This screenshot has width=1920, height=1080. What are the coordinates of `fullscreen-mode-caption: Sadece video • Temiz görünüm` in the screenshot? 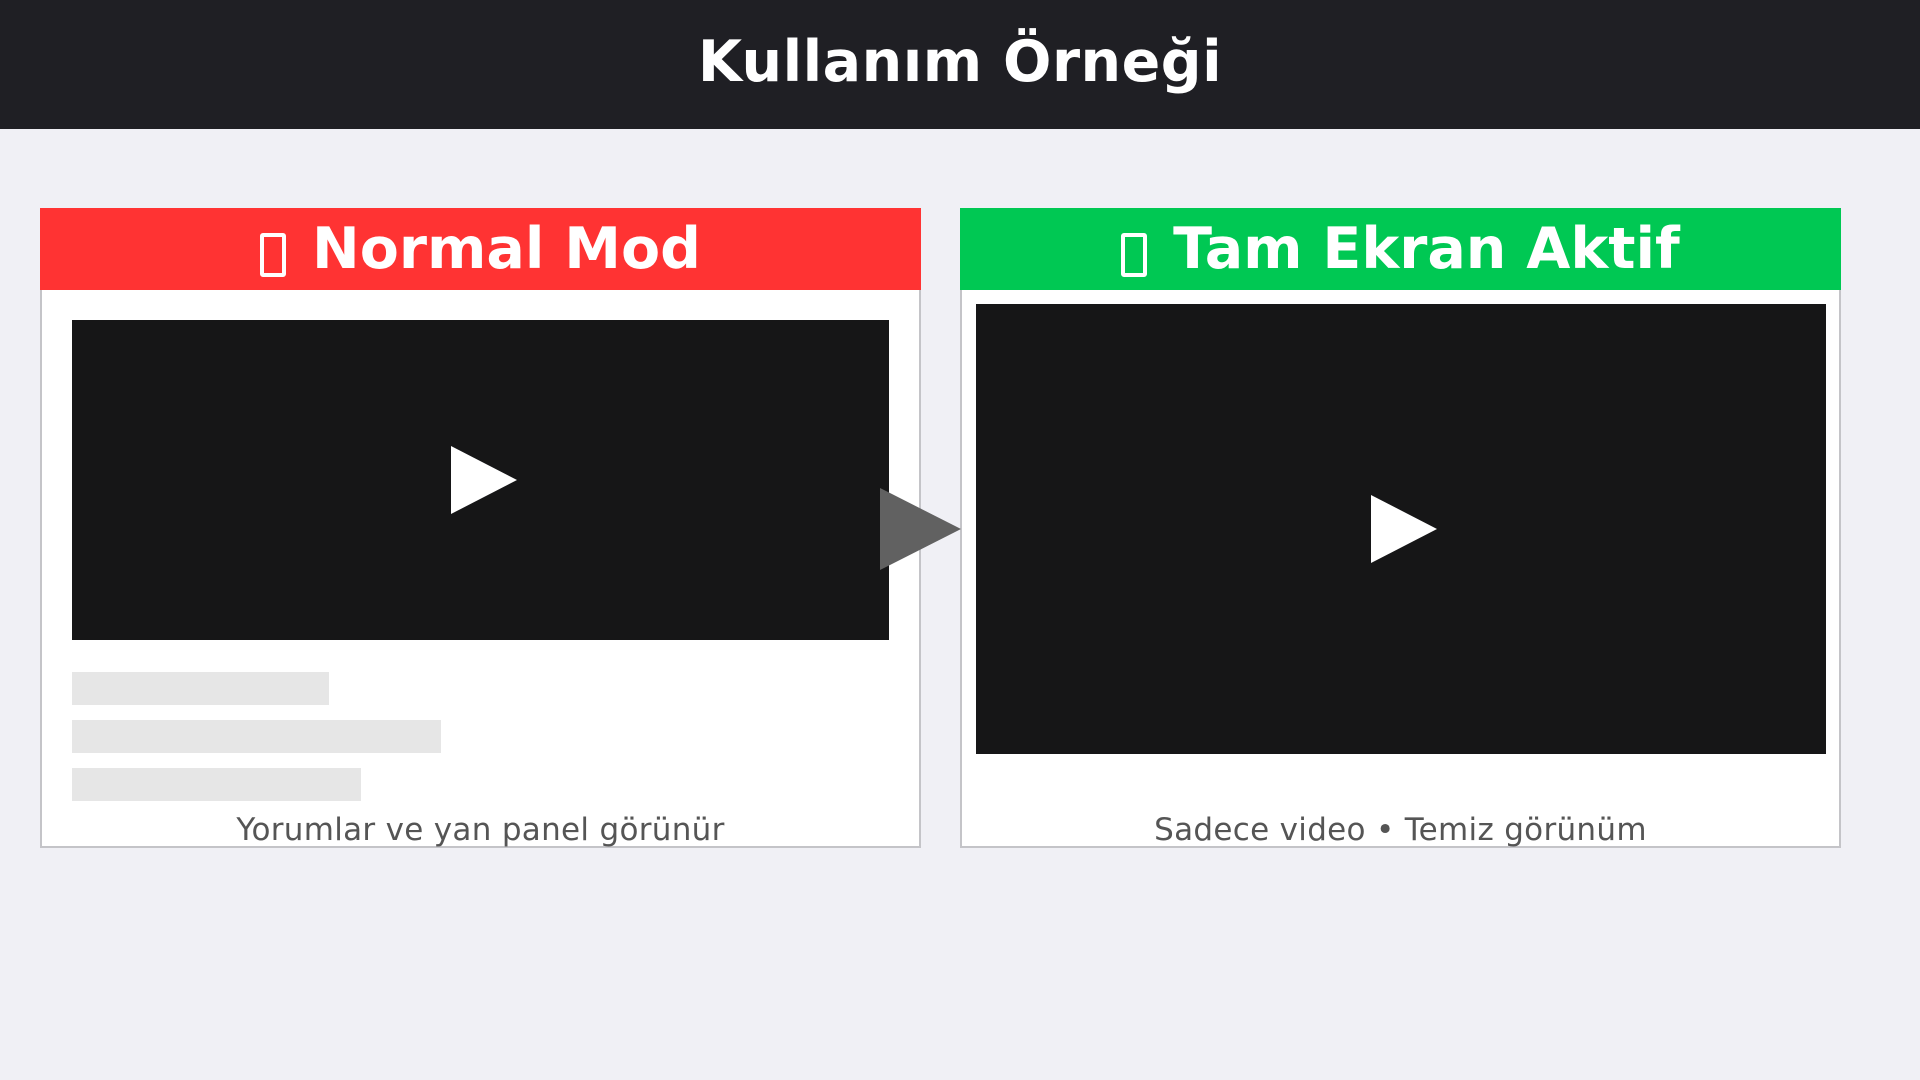 It's located at (1400, 830).